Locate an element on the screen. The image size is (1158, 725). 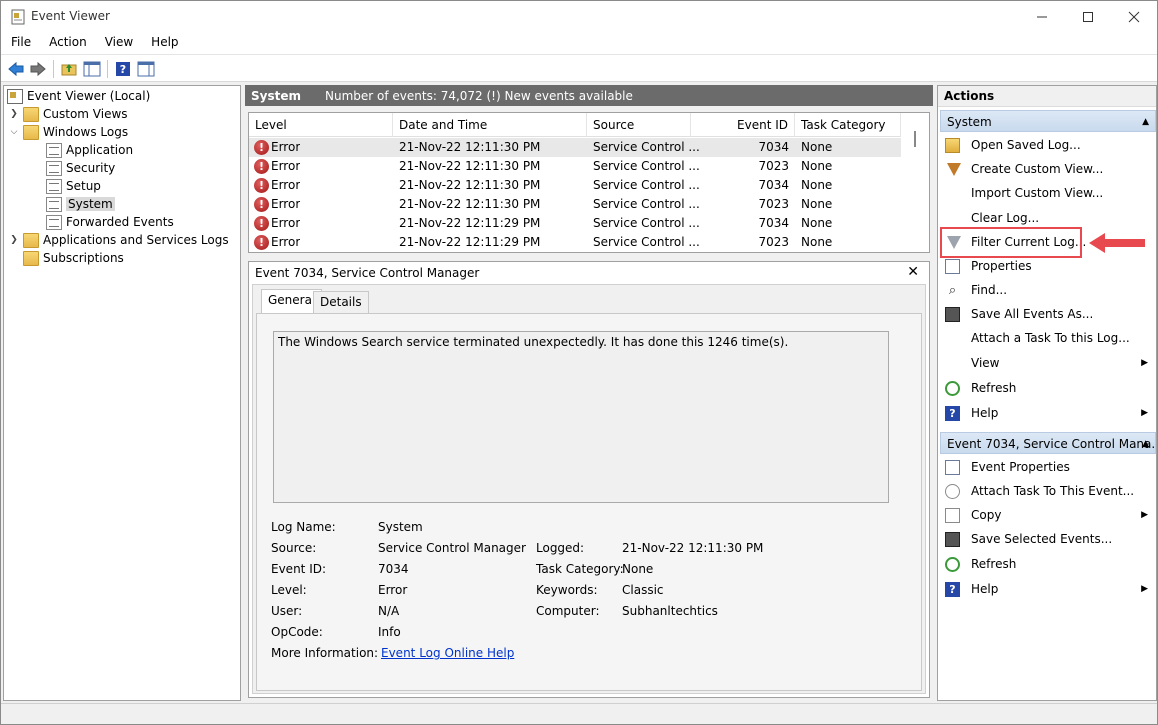
help-button: ? is located at coordinates (123, 69).